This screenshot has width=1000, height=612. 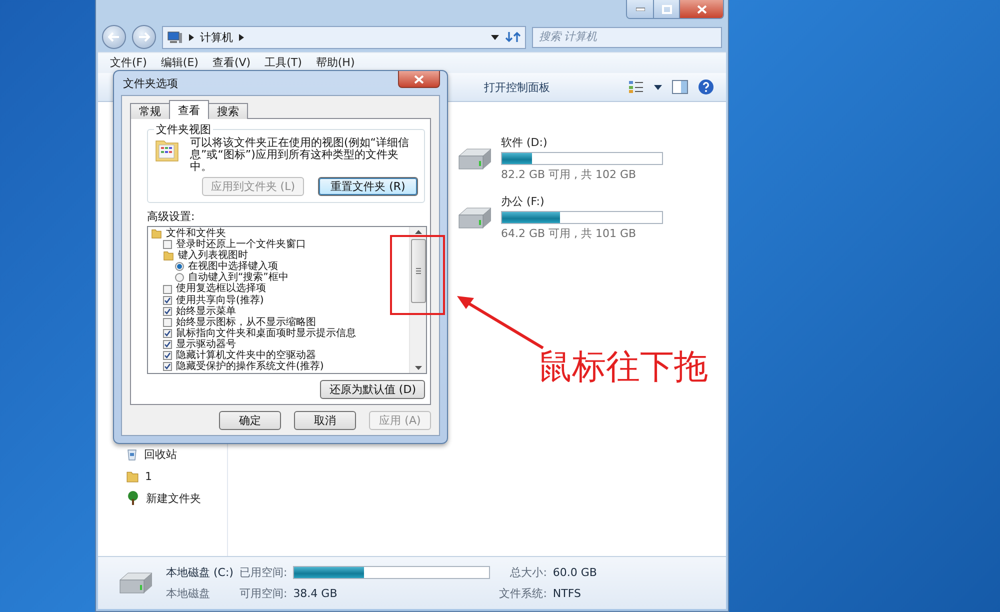 I want to click on nav-item: 回收站, so click(x=160, y=454).